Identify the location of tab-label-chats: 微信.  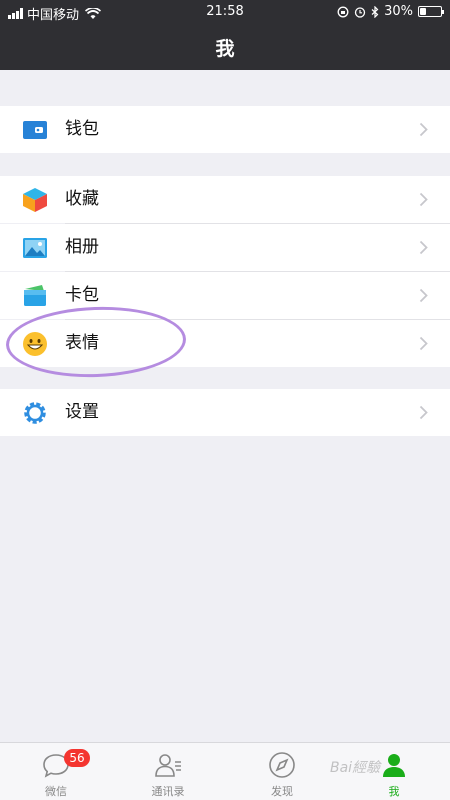
(56, 791).